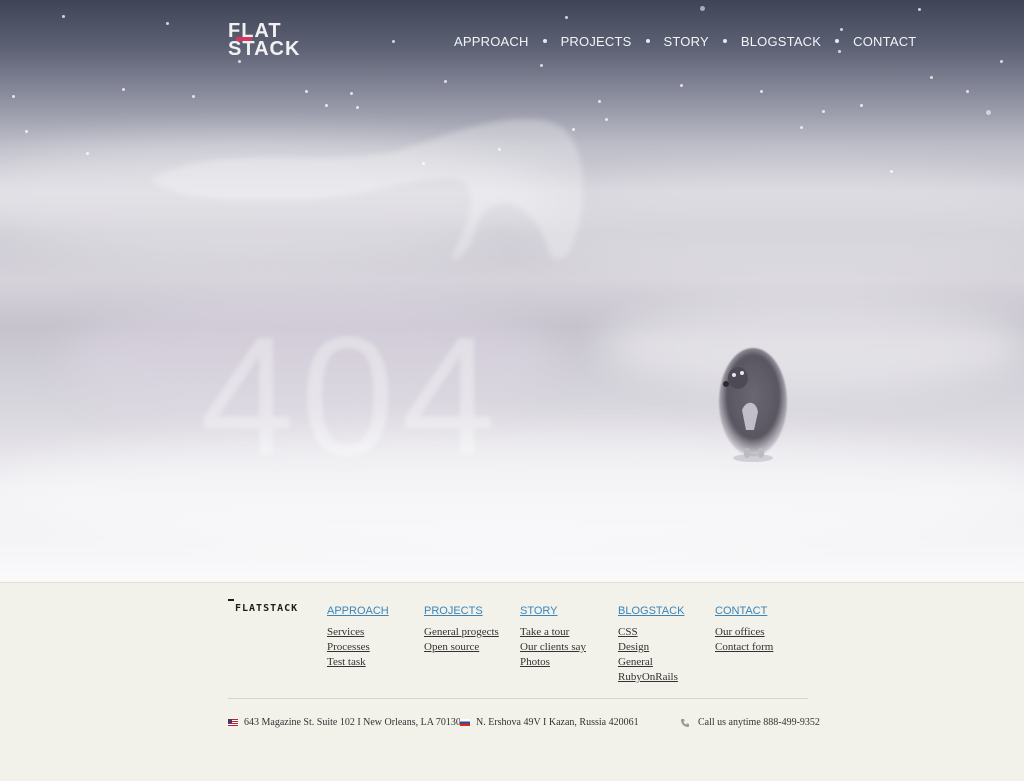 This screenshot has width=1024, height=781. I want to click on nav-projects: PROJECTS, so click(596, 41).